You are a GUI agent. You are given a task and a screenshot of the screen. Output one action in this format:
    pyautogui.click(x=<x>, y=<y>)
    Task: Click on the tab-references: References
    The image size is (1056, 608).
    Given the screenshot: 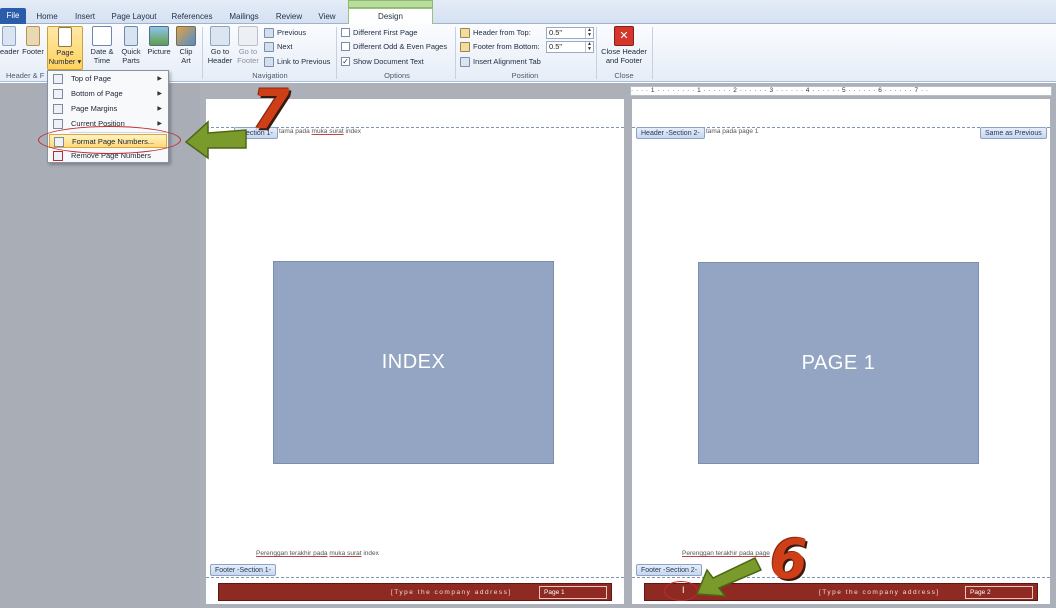 What is the action you would take?
    pyautogui.click(x=192, y=16)
    